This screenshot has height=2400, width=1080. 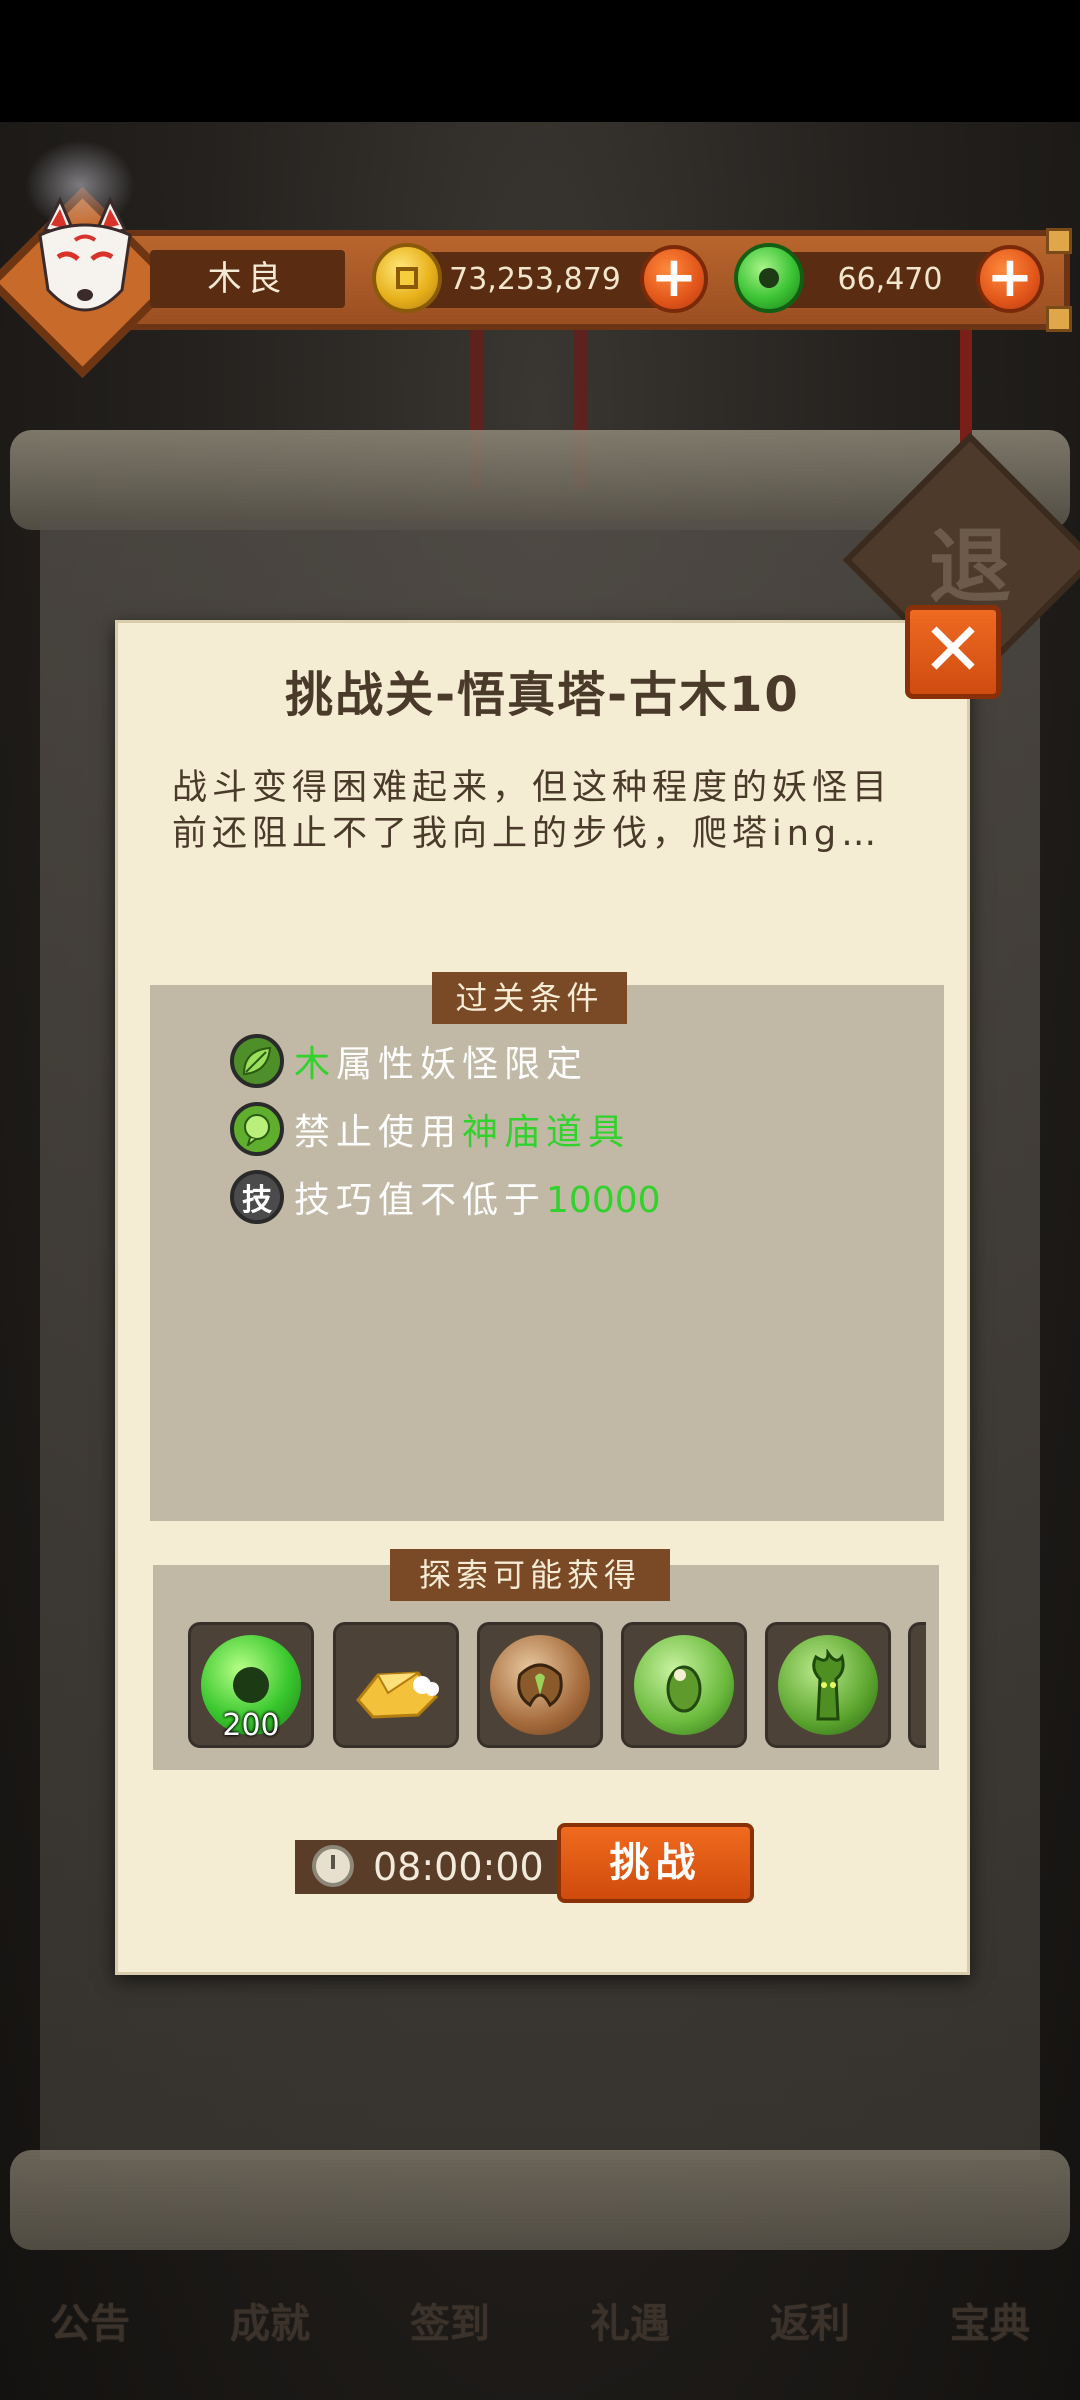 What do you see at coordinates (378, 1132) in the screenshot?
I see `condition-text: 禁止使用` at bounding box center [378, 1132].